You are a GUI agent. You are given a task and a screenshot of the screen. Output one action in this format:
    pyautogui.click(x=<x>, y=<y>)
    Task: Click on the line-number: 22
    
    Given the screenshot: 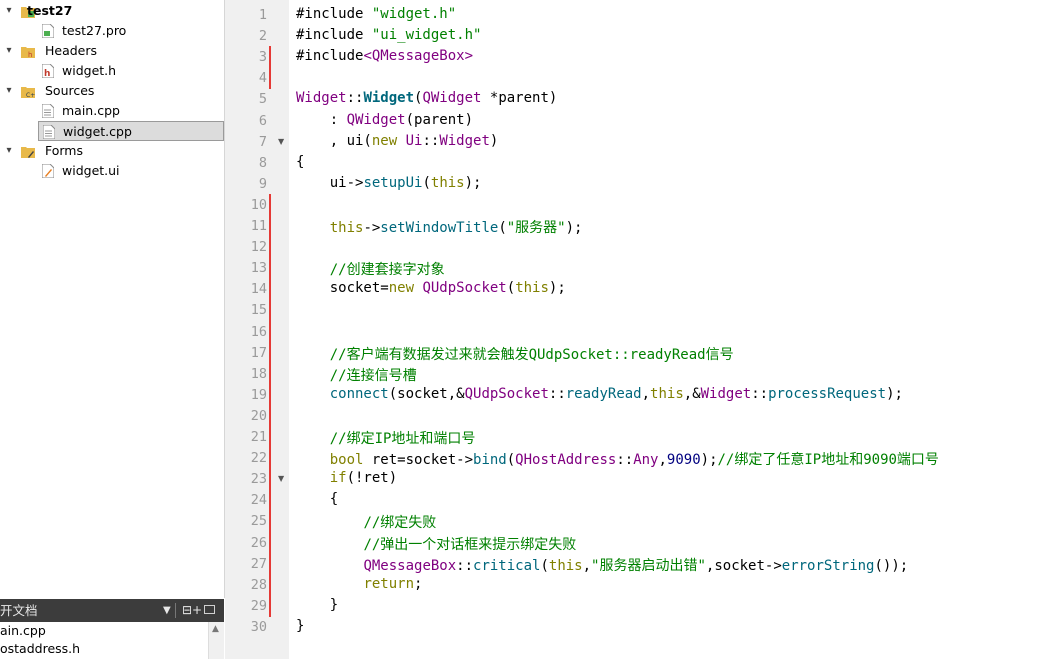 What is the action you would take?
    pyautogui.click(x=258, y=458)
    